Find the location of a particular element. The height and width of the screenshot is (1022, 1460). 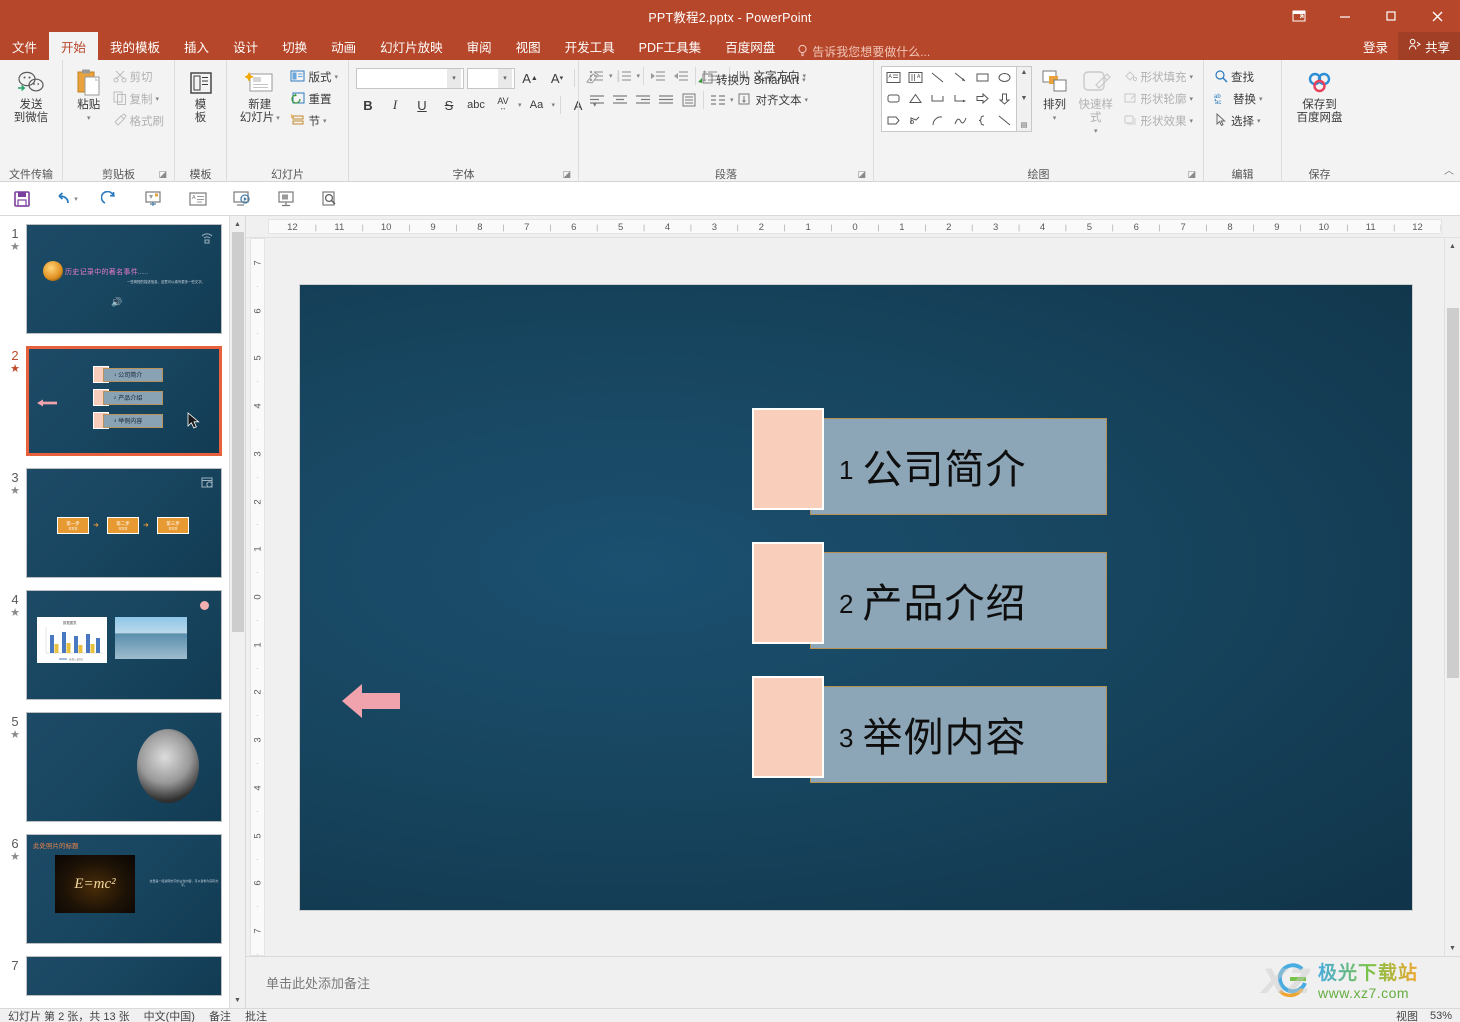

quick-styles-caret-icon: ▾ is located at coordinates (1096, 131).